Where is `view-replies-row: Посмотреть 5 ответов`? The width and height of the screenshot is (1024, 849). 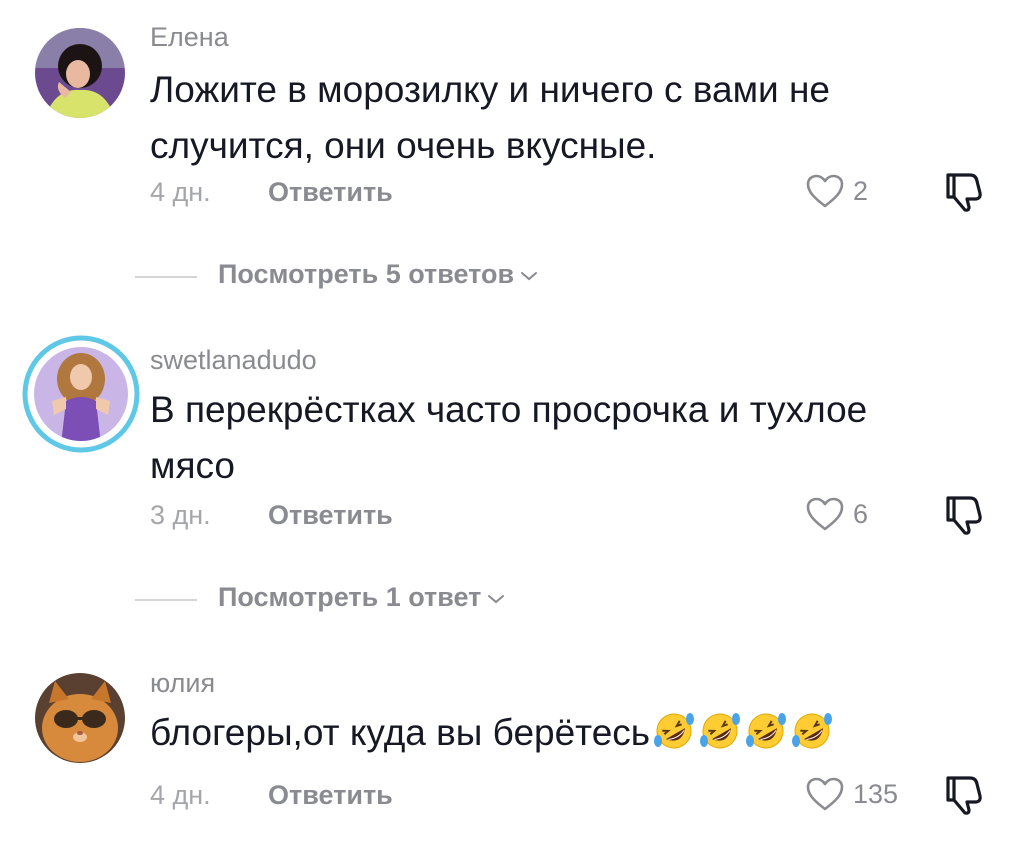
view-replies-row: Посмотреть 5 ответов is located at coordinates (512, 277).